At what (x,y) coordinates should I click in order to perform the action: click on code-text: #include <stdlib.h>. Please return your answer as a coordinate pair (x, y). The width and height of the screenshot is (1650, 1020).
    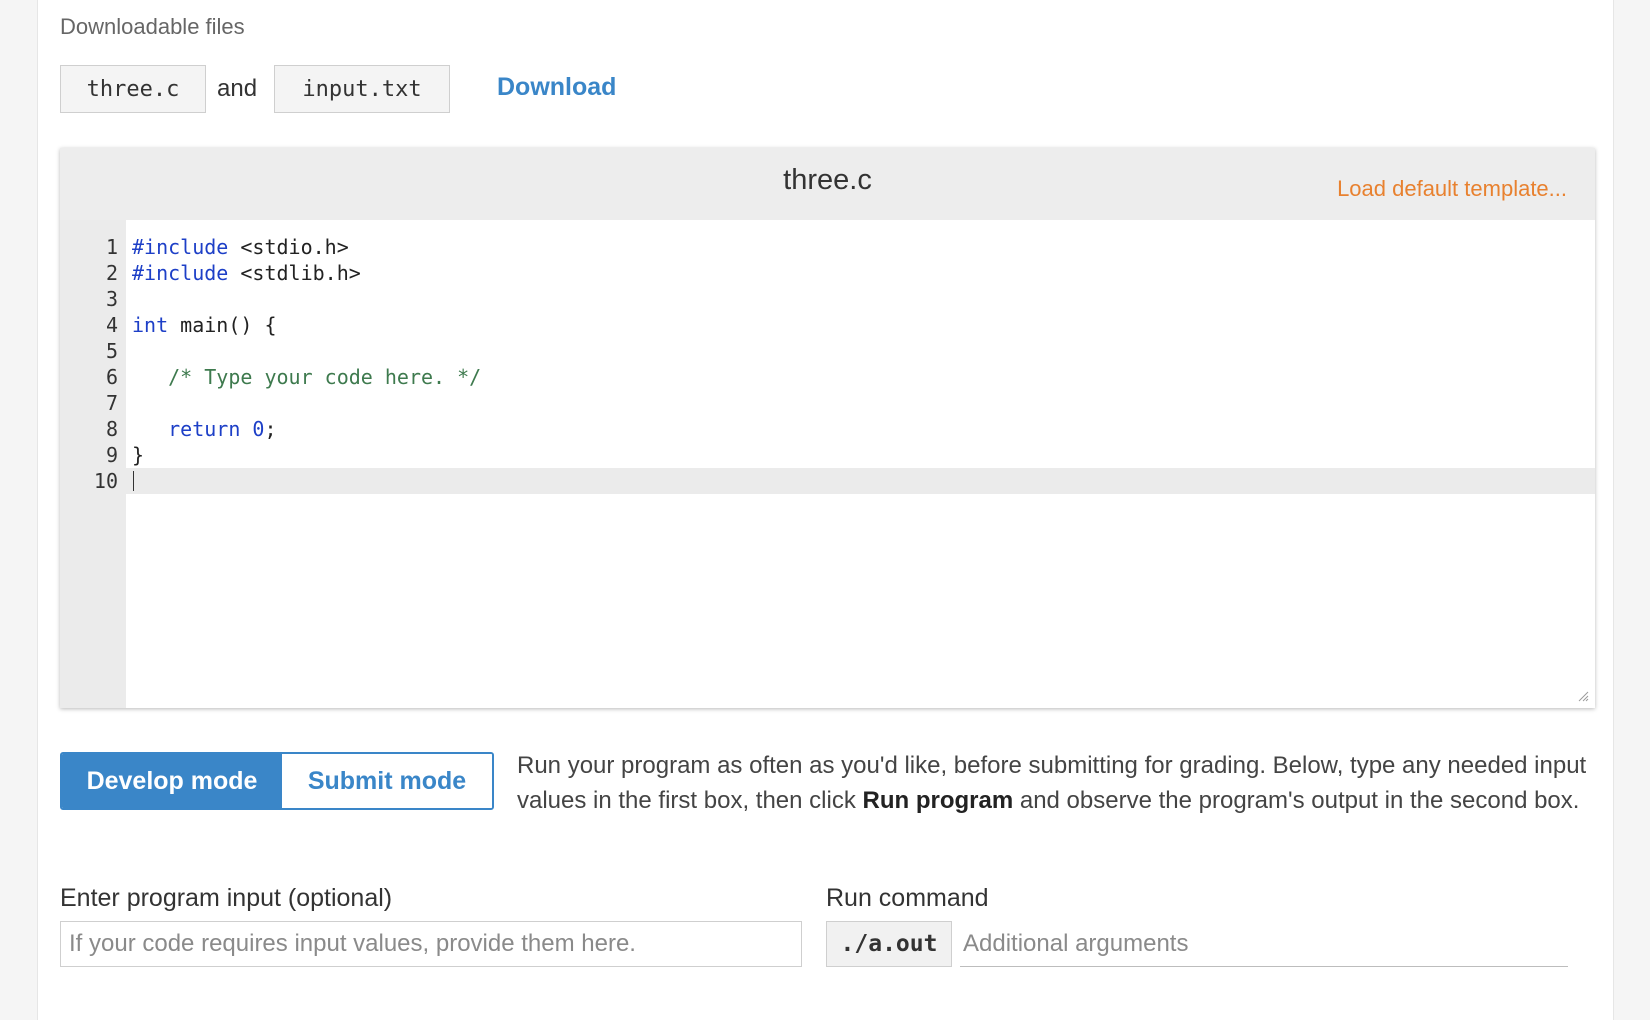
    Looking at the image, I should click on (246, 273).